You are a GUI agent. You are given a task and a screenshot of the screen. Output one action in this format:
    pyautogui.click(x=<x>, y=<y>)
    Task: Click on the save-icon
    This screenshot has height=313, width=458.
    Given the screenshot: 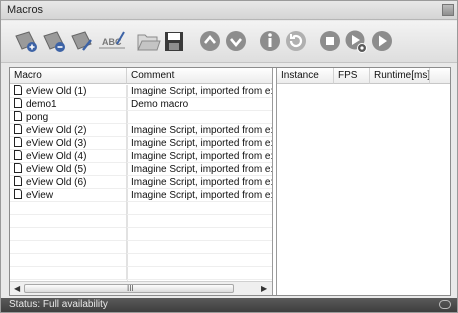 What is the action you would take?
    pyautogui.click(x=174, y=41)
    